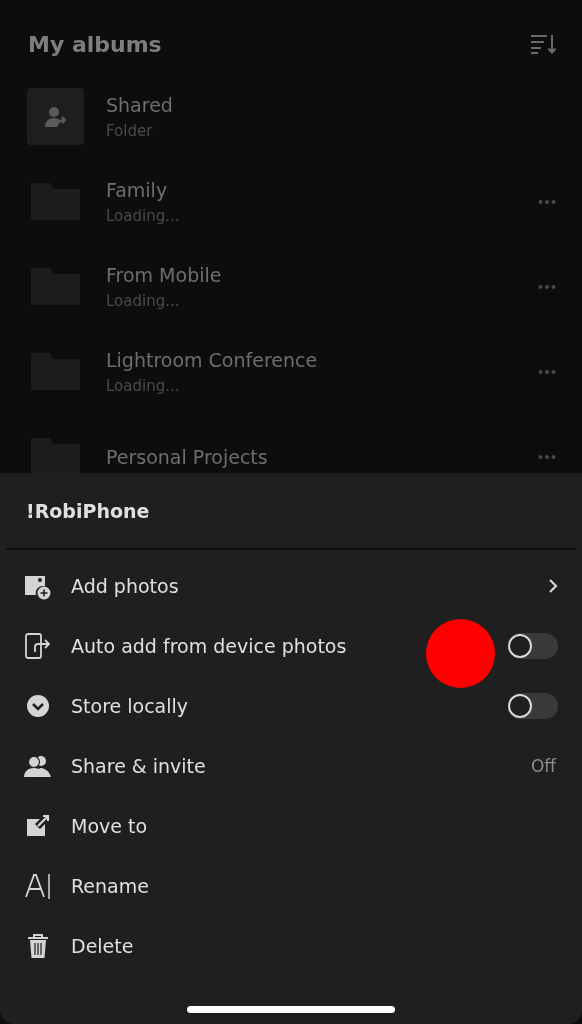 Image resolution: width=582 pixels, height=1024 pixels. What do you see at coordinates (55, 116) in the screenshot?
I see `shared-people-icon` at bounding box center [55, 116].